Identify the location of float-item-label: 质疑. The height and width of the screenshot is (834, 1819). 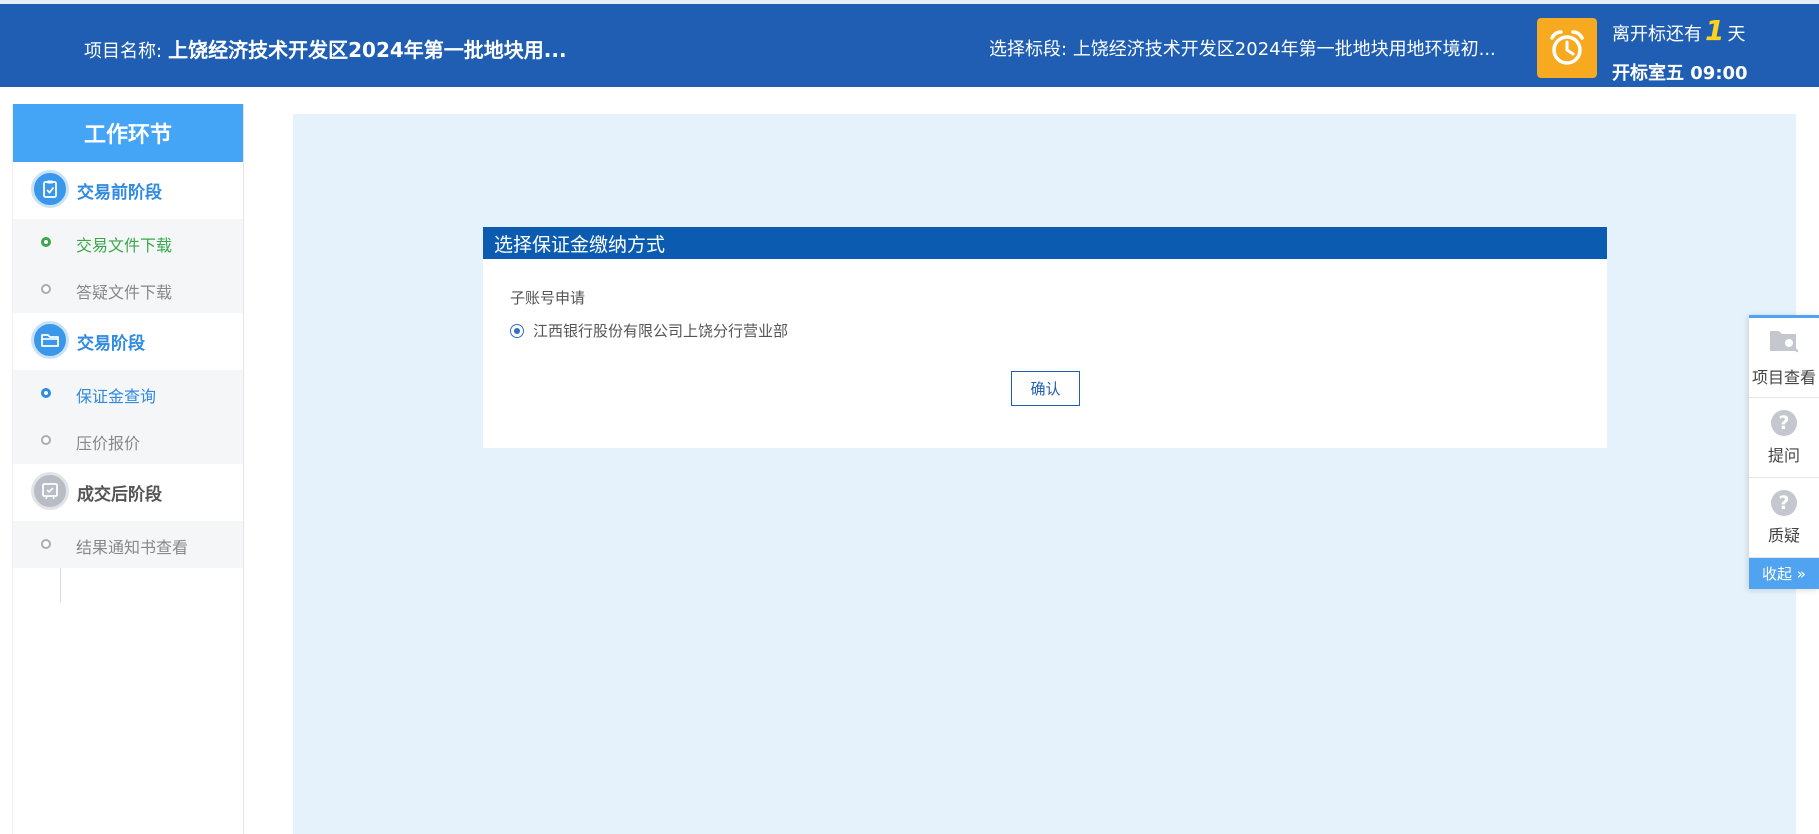
(1783, 535).